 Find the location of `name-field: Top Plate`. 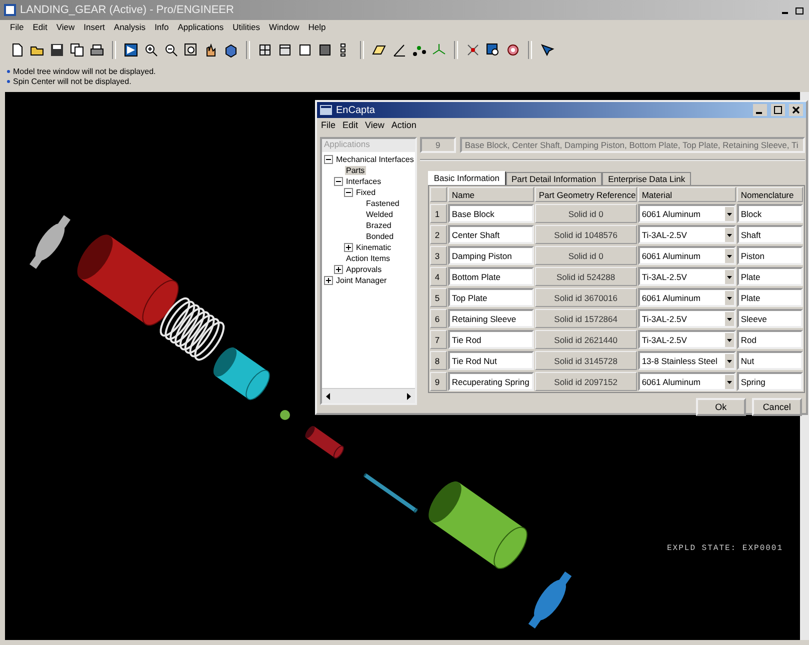

name-field: Top Plate is located at coordinates (491, 297).